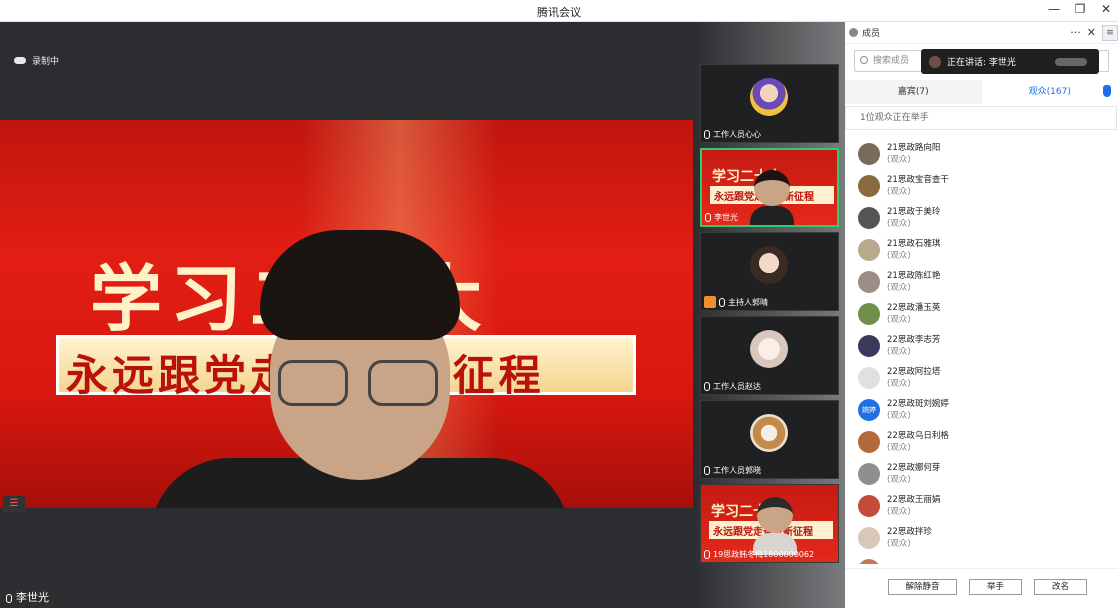 This screenshot has width=1118, height=608. What do you see at coordinates (914, 244) in the screenshot?
I see `member-name: 21思政石雅琪` at bounding box center [914, 244].